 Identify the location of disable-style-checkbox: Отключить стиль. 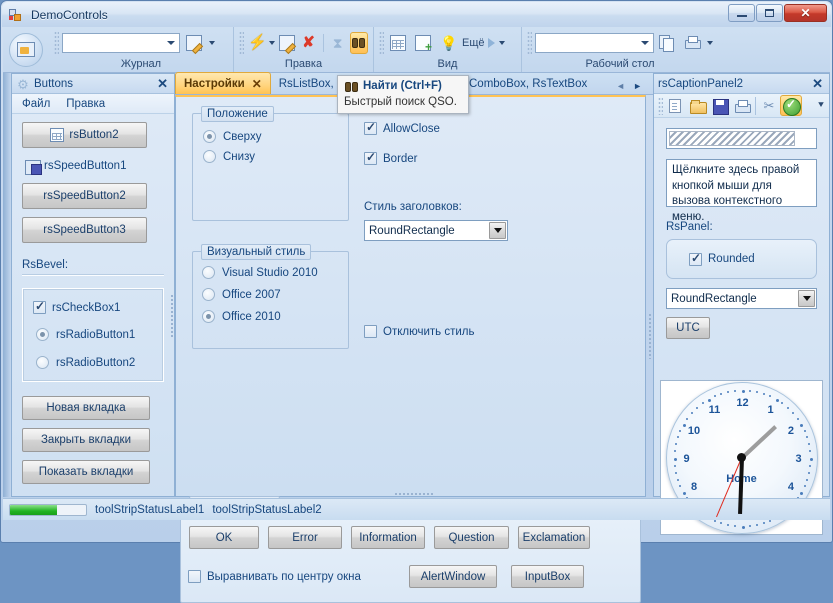
(419, 331).